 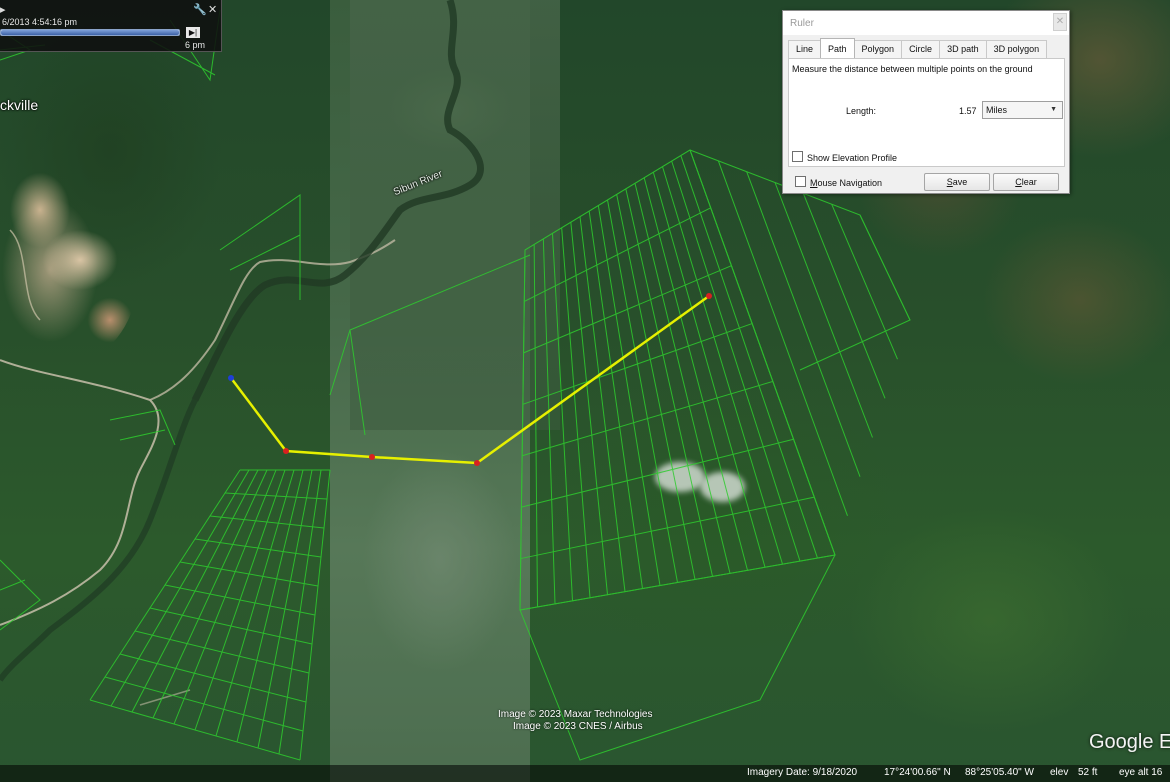 I want to click on length-value: 1.57, so click(x=968, y=111).